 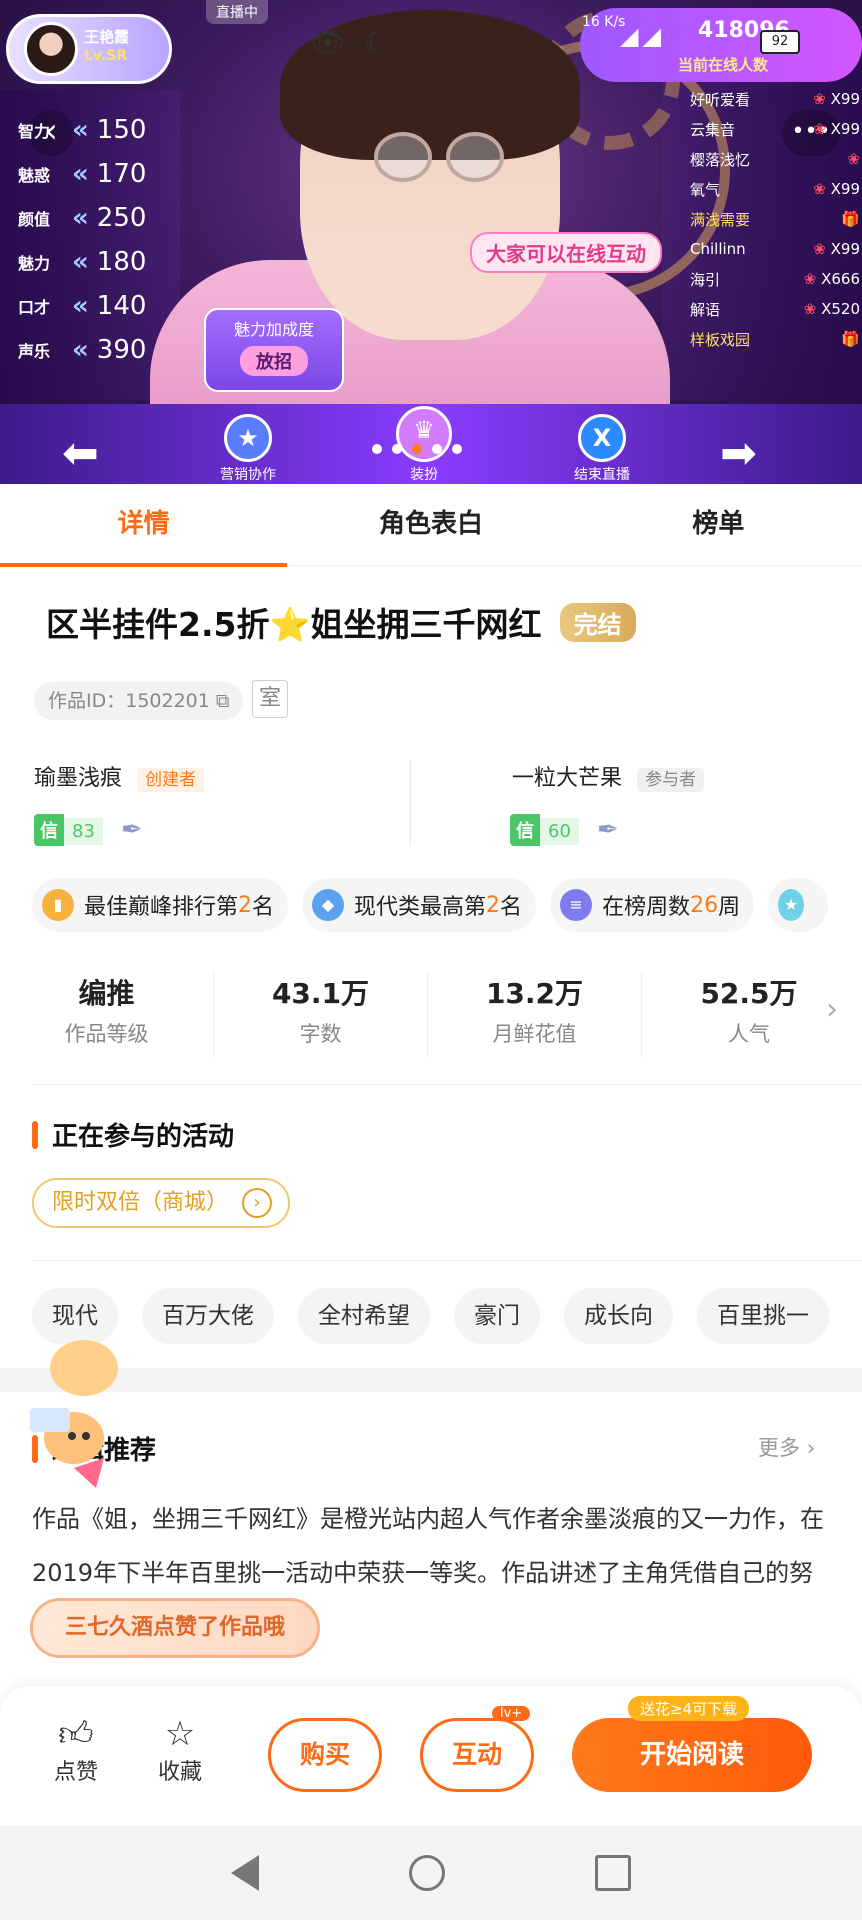 What do you see at coordinates (80, 453) in the screenshot?
I see `arrow-left-icon: ⬅` at bounding box center [80, 453].